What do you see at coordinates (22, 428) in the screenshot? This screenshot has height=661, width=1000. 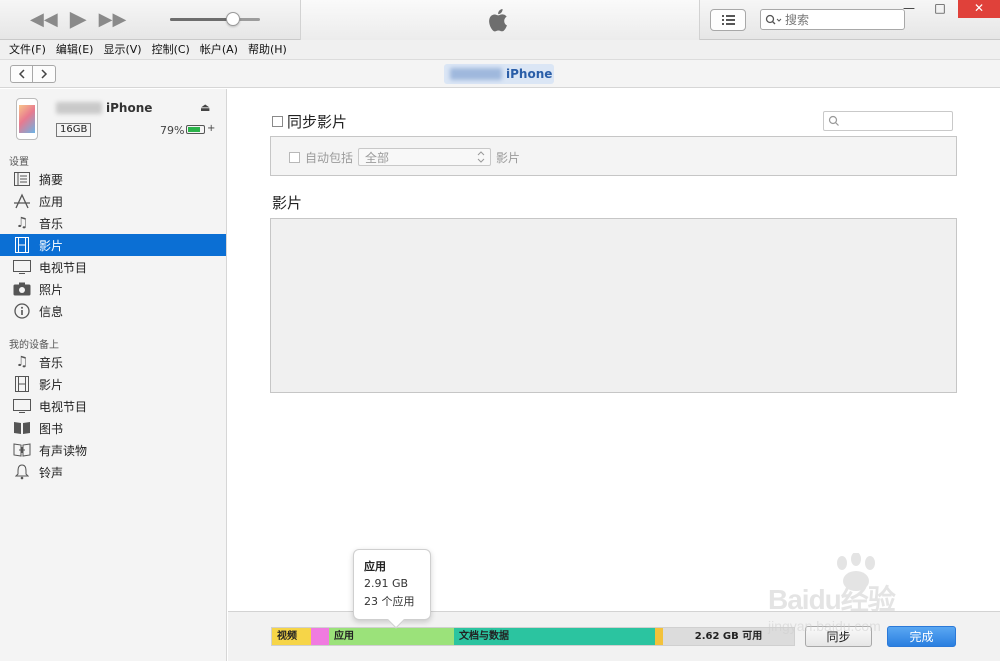 I see `book-icon` at bounding box center [22, 428].